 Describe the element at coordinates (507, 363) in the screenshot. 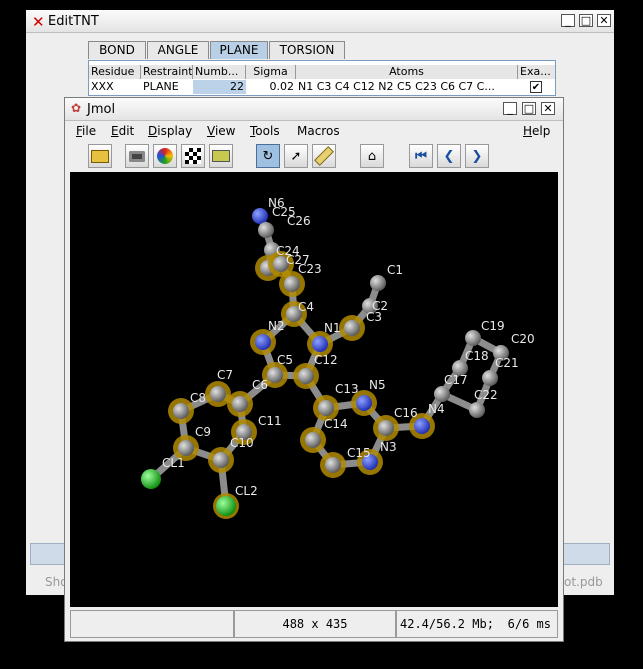

I see `atom-label-c21: C21` at that location.